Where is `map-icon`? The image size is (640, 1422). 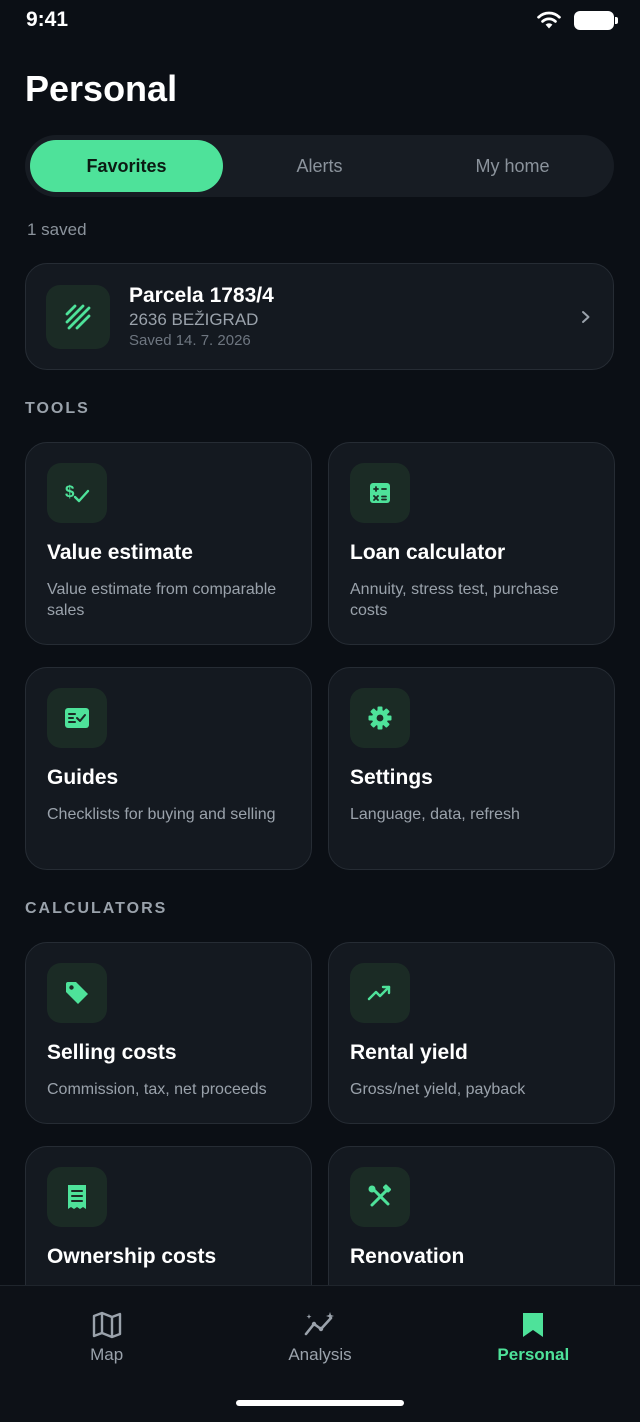
map-icon is located at coordinates (106, 1325).